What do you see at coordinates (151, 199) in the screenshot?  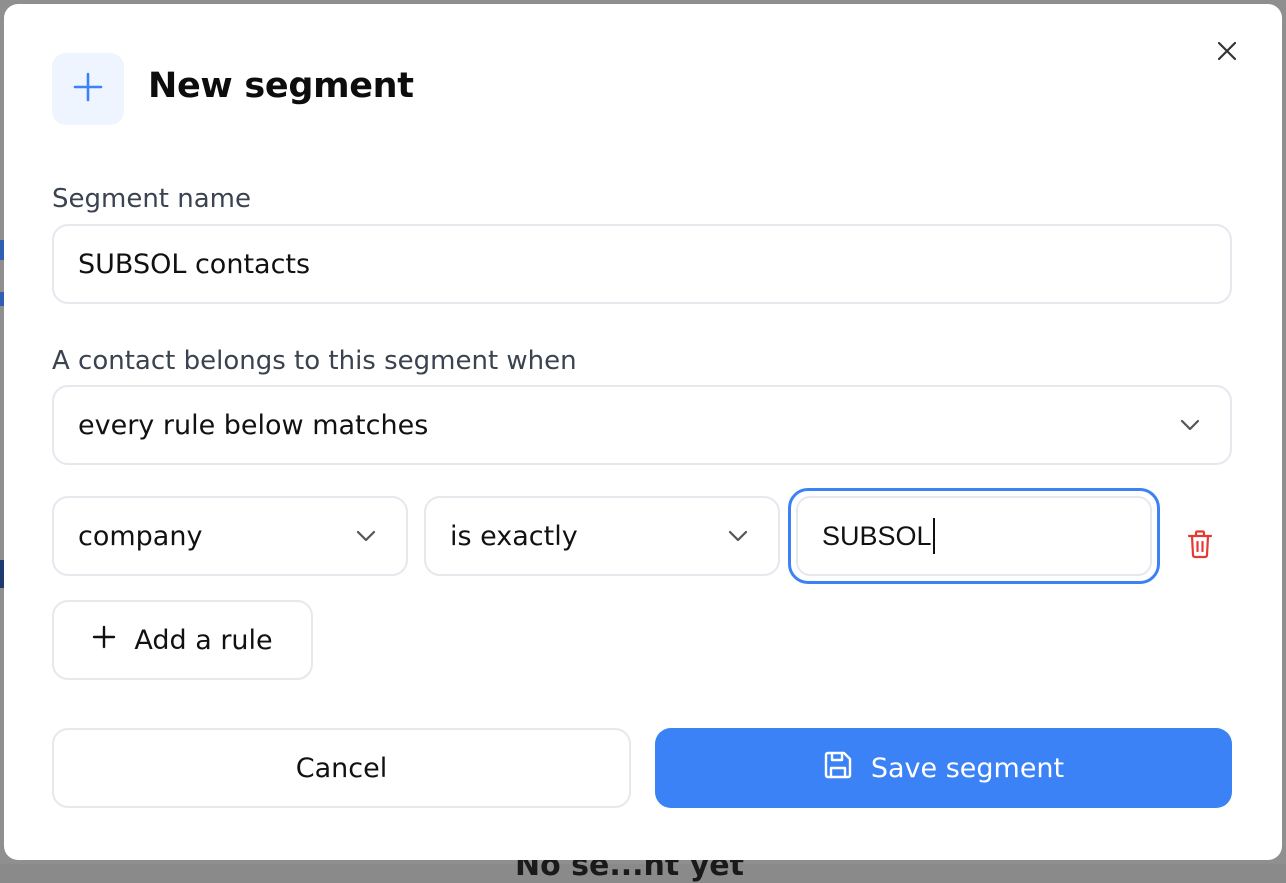 I see `segment-name-label: Segment name` at bounding box center [151, 199].